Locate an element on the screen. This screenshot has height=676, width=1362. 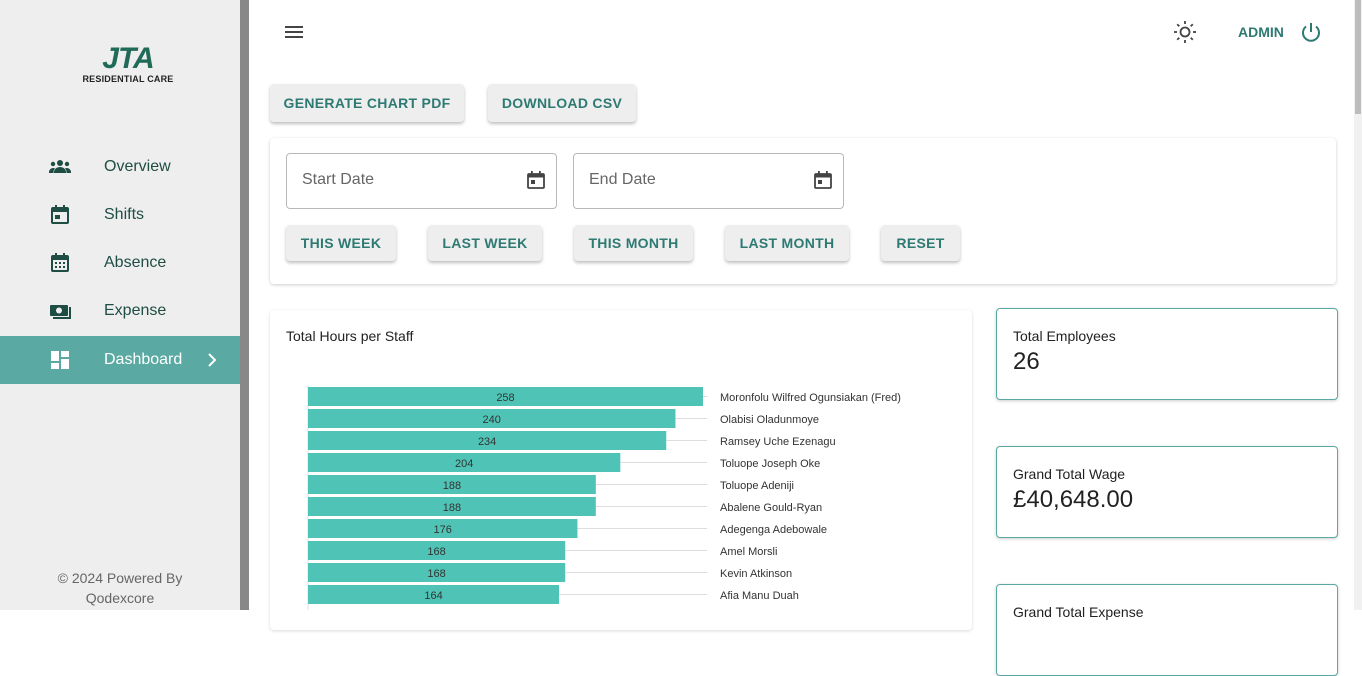
sidebar-item-absence: Absence is located at coordinates (120, 263).